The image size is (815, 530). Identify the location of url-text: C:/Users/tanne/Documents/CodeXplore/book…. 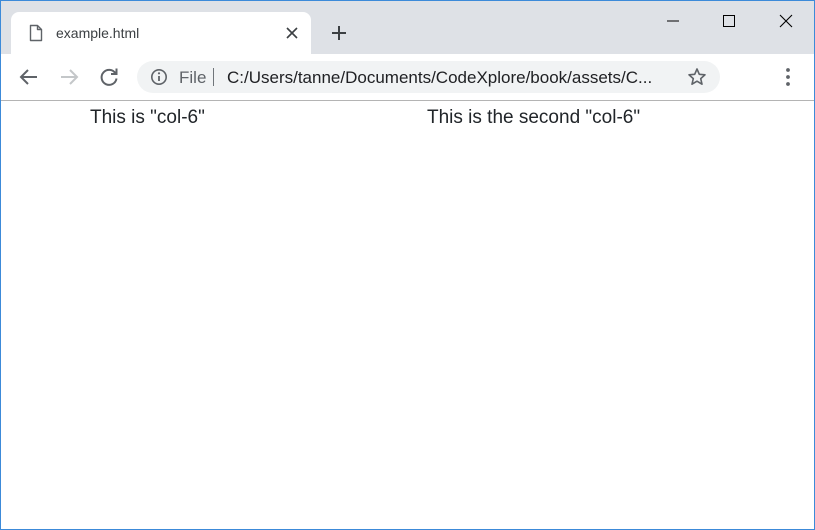
(446, 78).